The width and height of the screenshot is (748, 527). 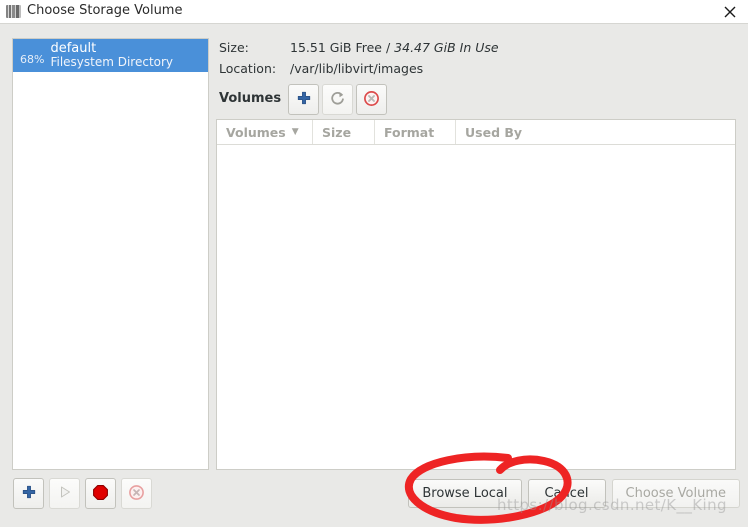 I want to click on stop-pool-button, so click(x=100, y=493).